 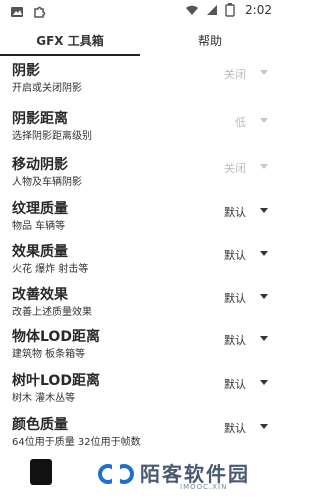 I want to click on setting-row-improve-effects: 改善效果 改善上述质量效果 默认, so click(x=140, y=305).